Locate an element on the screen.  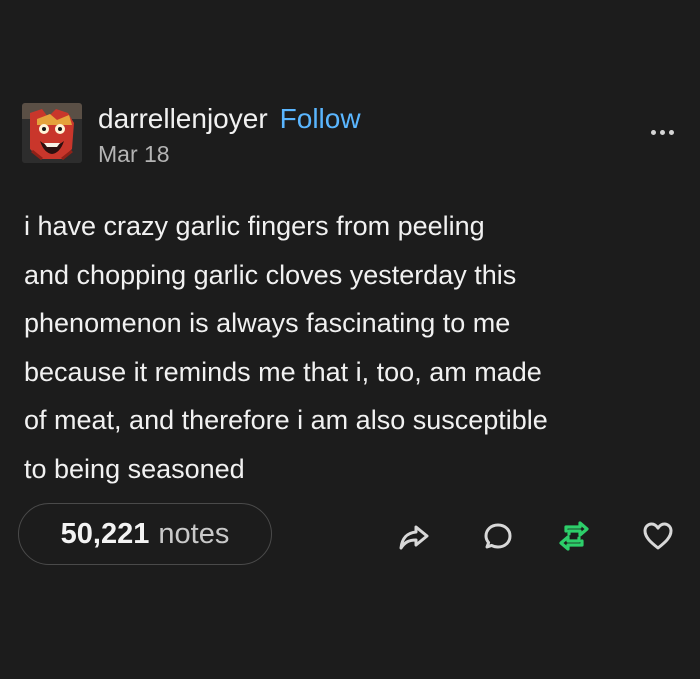
reply-icon is located at coordinates (498, 536).